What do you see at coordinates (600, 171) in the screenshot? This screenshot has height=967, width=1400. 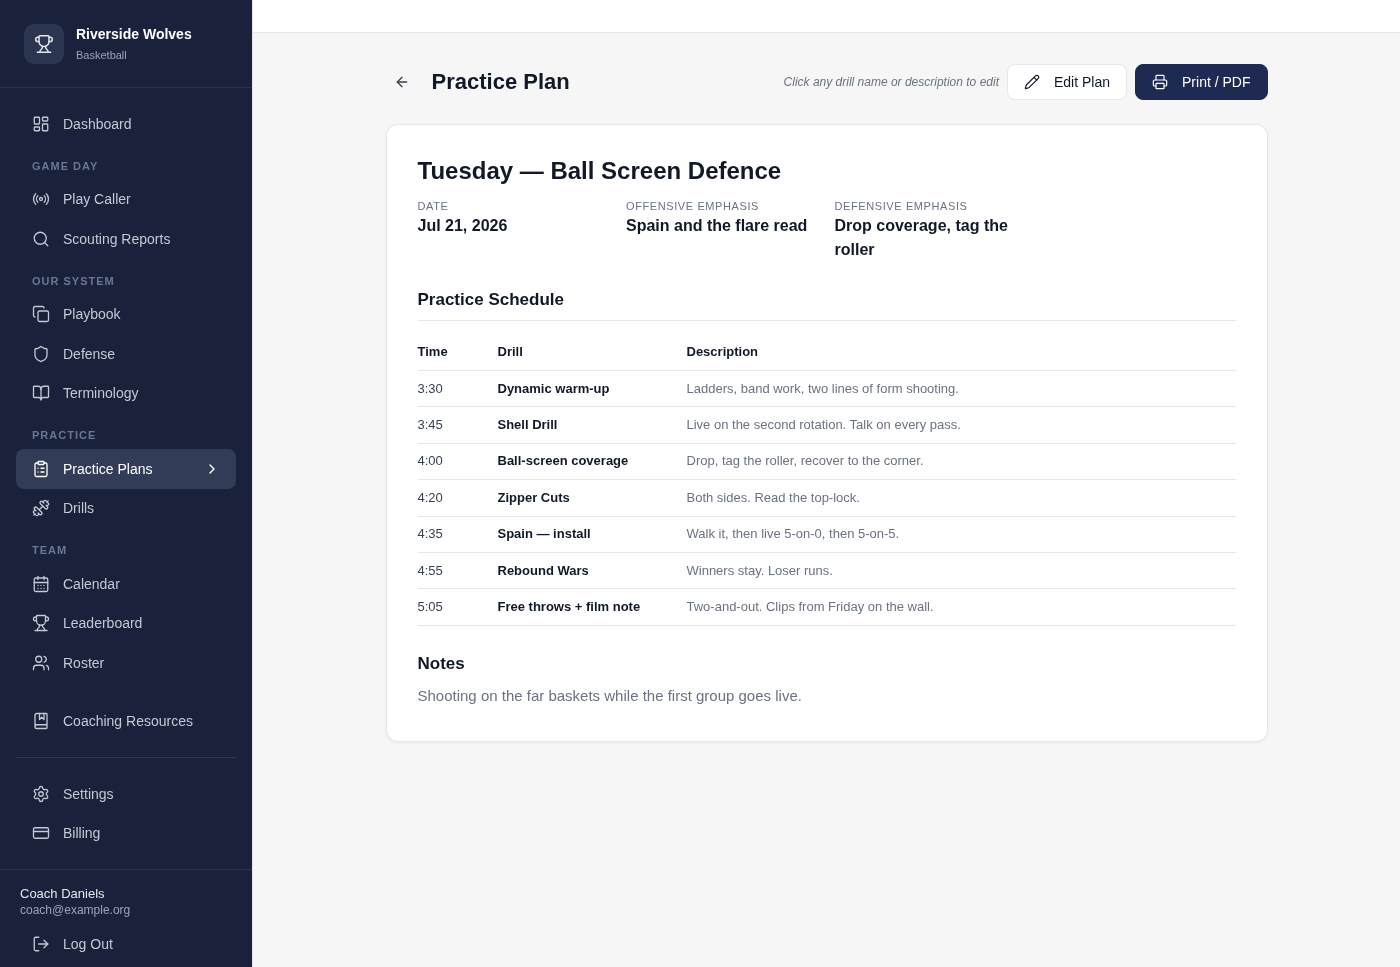 I see `plan-title: Tuesday — Ball Screen Defence` at bounding box center [600, 171].